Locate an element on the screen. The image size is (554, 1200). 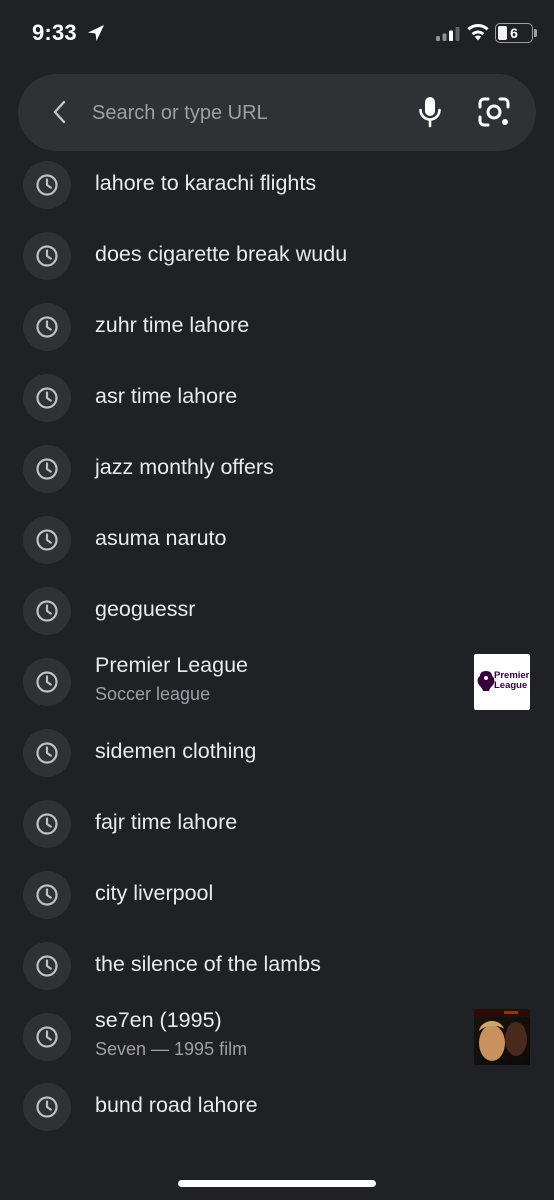
suggestion-title: zuhr time lahore is located at coordinates (172, 325).